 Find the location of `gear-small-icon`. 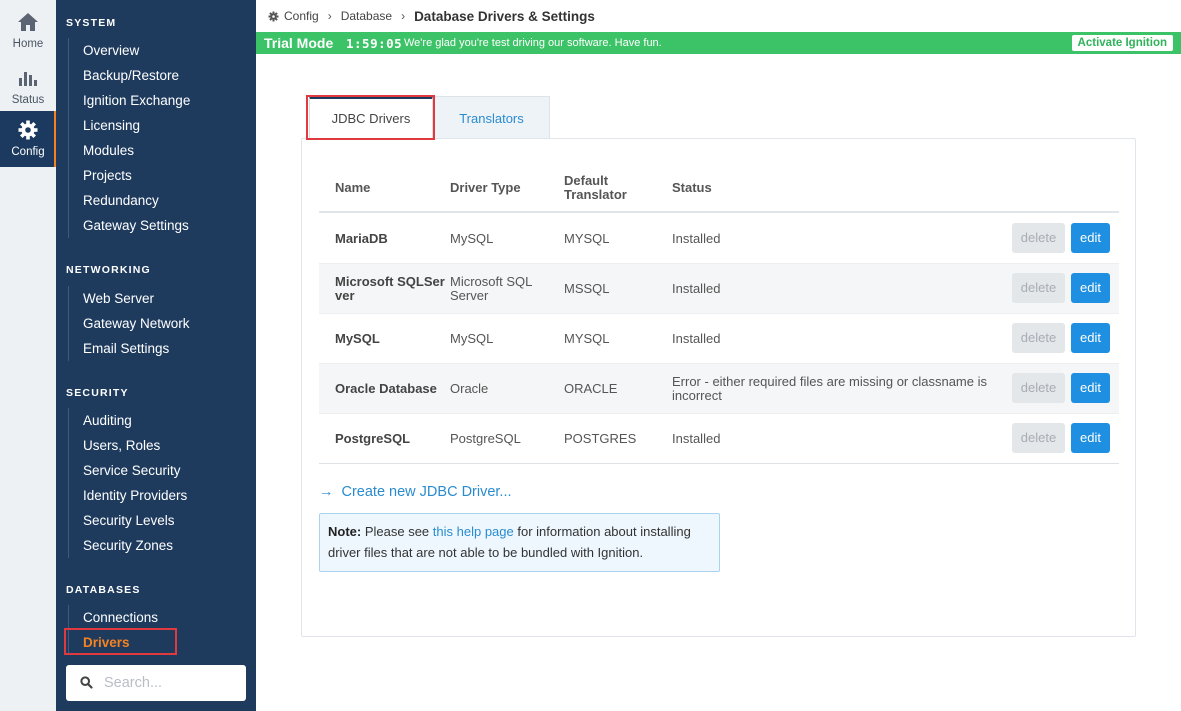

gear-small-icon is located at coordinates (273, 16).